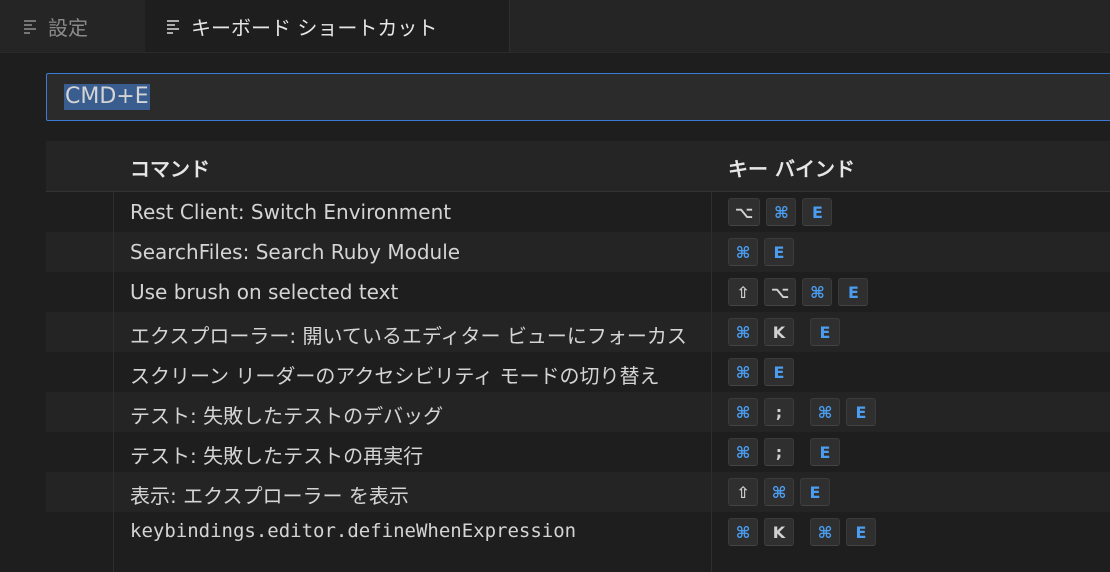  I want to click on table-row: SearchFiles: Search Ruby Module ⌘ E, so click(578, 252).